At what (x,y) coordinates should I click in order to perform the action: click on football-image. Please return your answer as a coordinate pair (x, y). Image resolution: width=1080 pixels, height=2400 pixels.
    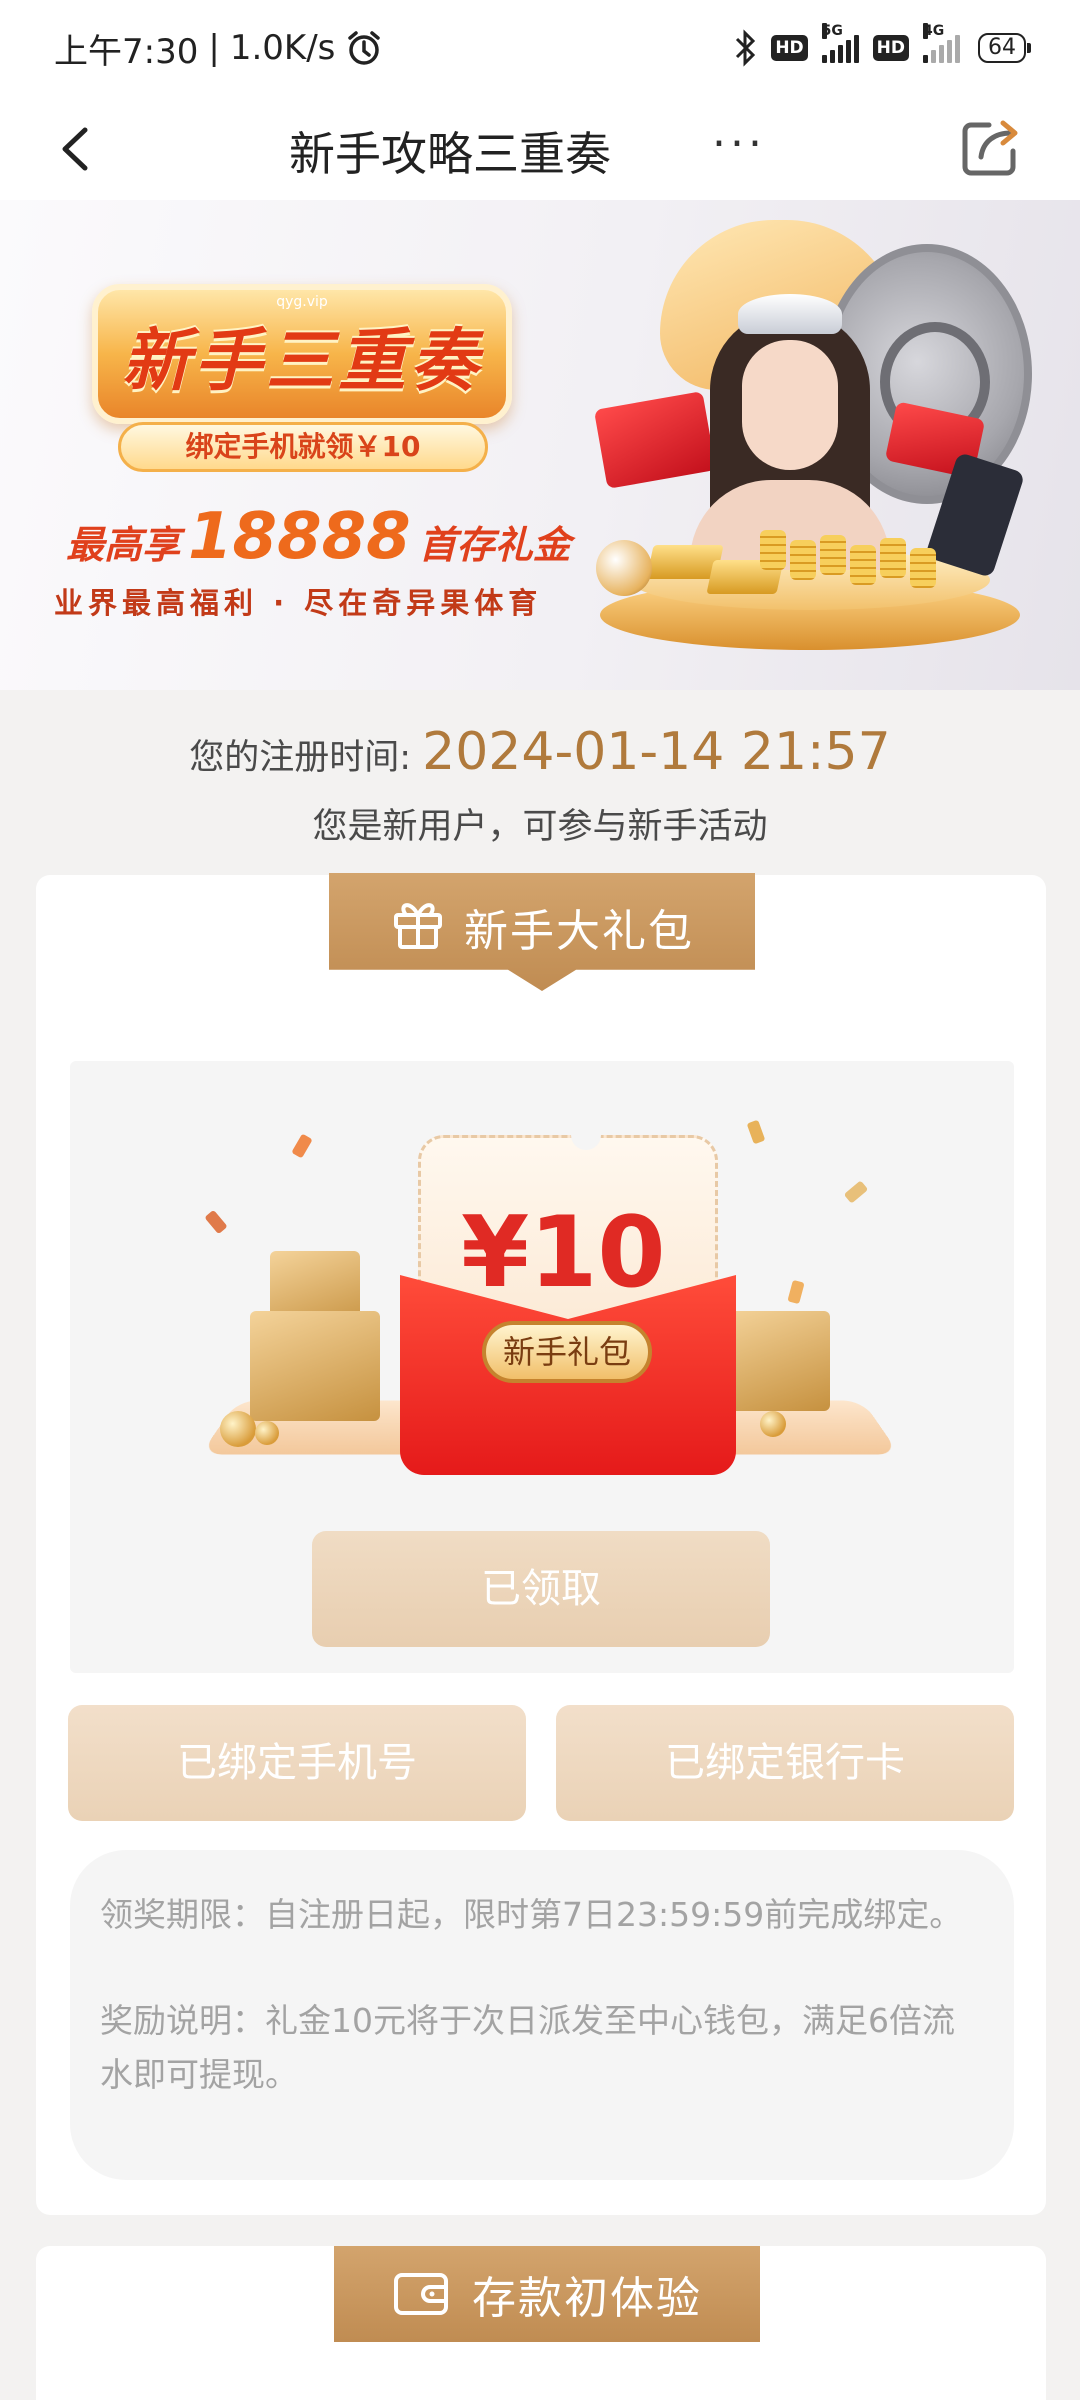
    Looking at the image, I should click on (624, 568).